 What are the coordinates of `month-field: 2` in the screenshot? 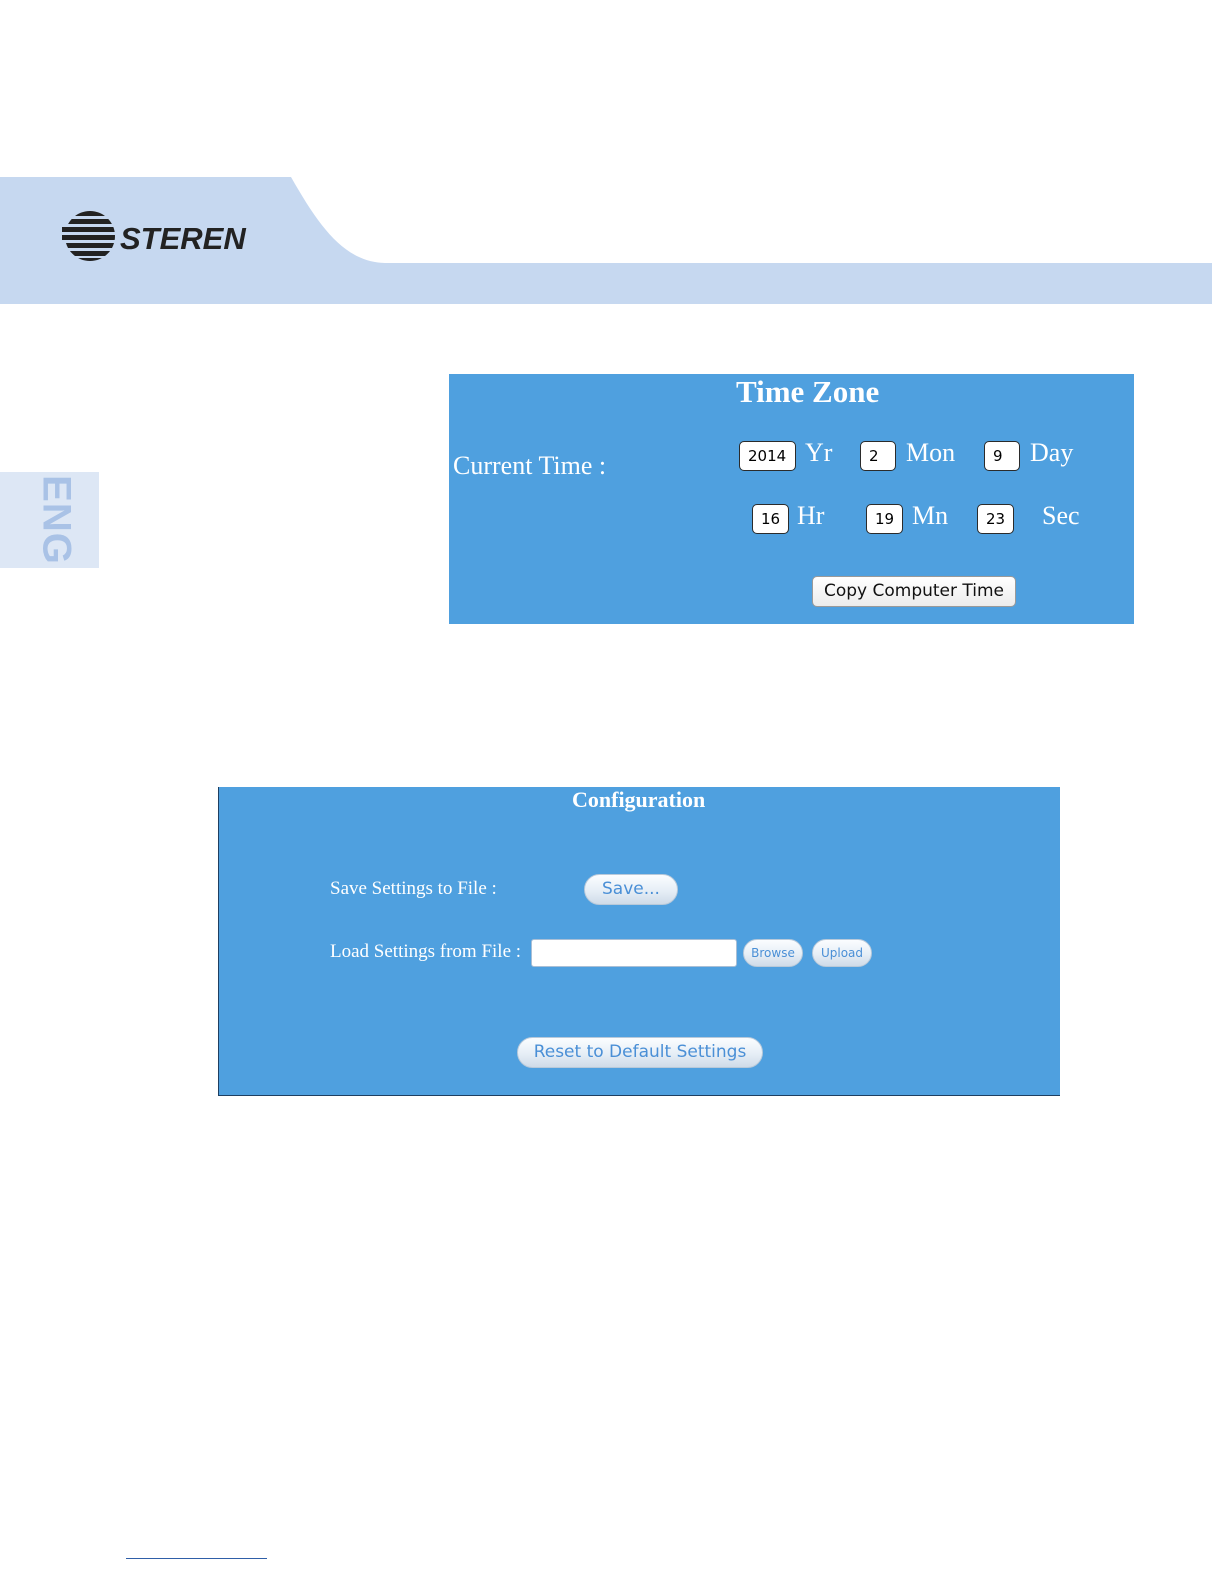 It's located at (878, 456).